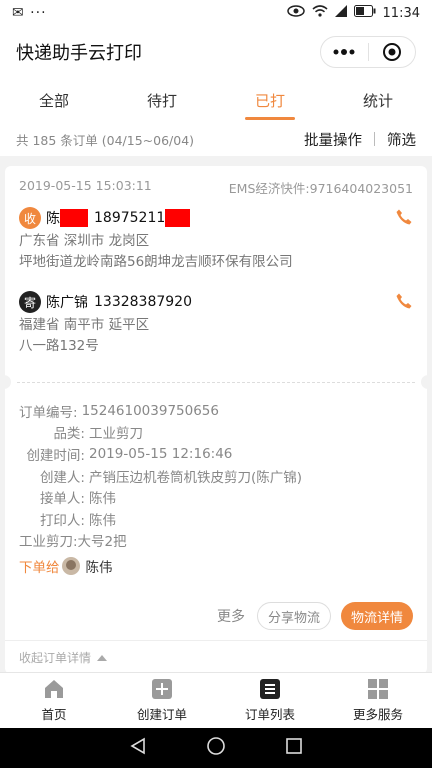 The image size is (432, 768). Describe the element at coordinates (216, 13) in the screenshot. I see `status-bar: ✉ ··· 11:34` at that location.